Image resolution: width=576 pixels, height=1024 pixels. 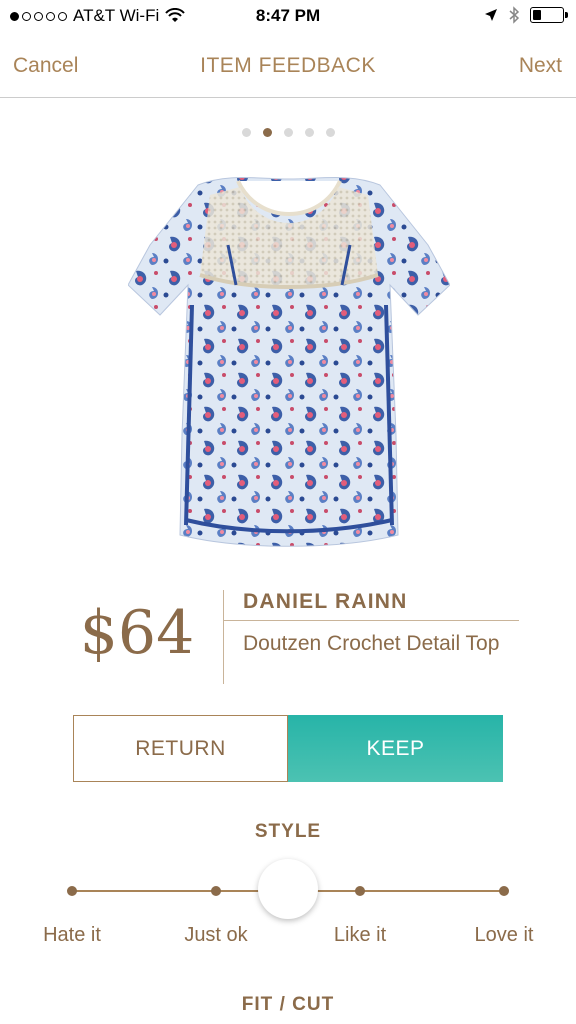 What do you see at coordinates (540, 66) in the screenshot?
I see `next-button: Next` at bounding box center [540, 66].